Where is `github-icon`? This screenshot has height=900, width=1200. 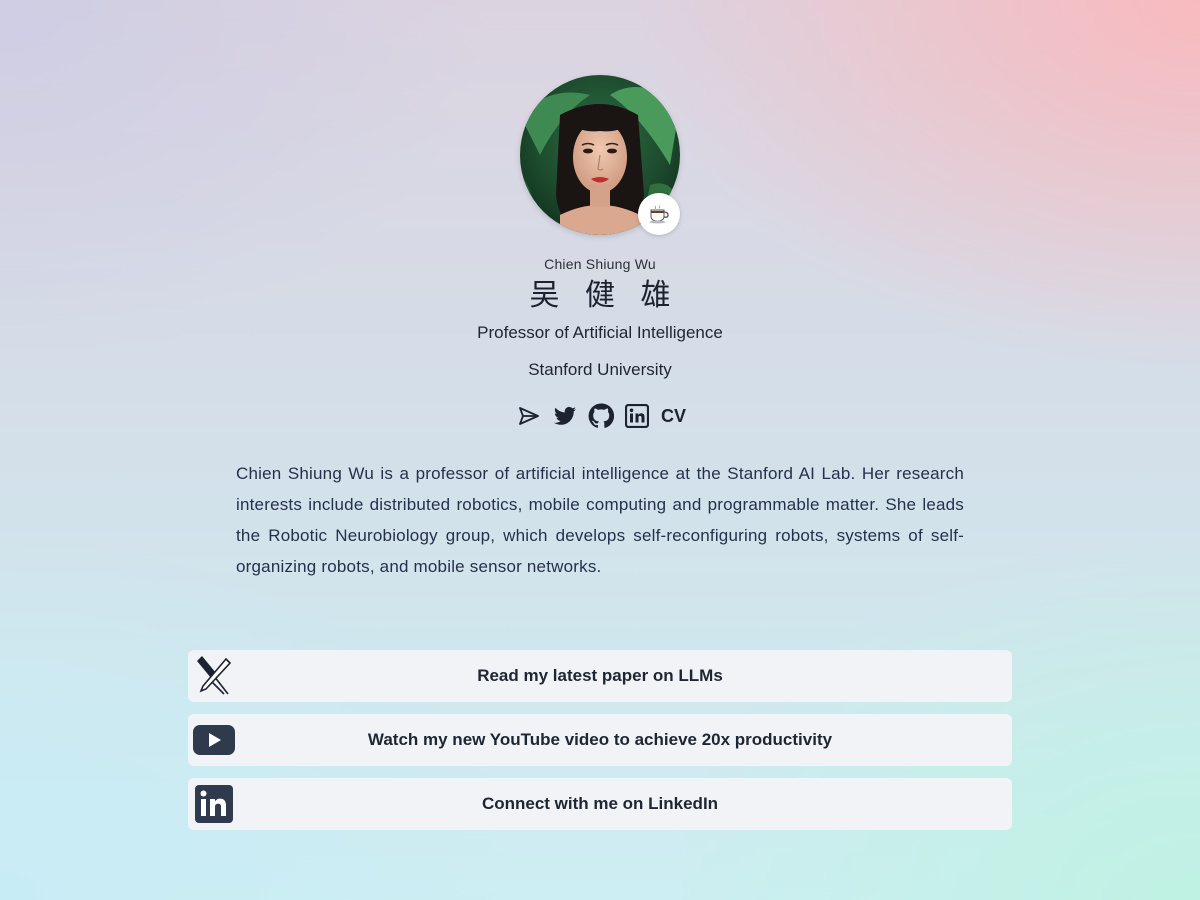 github-icon is located at coordinates (601, 416).